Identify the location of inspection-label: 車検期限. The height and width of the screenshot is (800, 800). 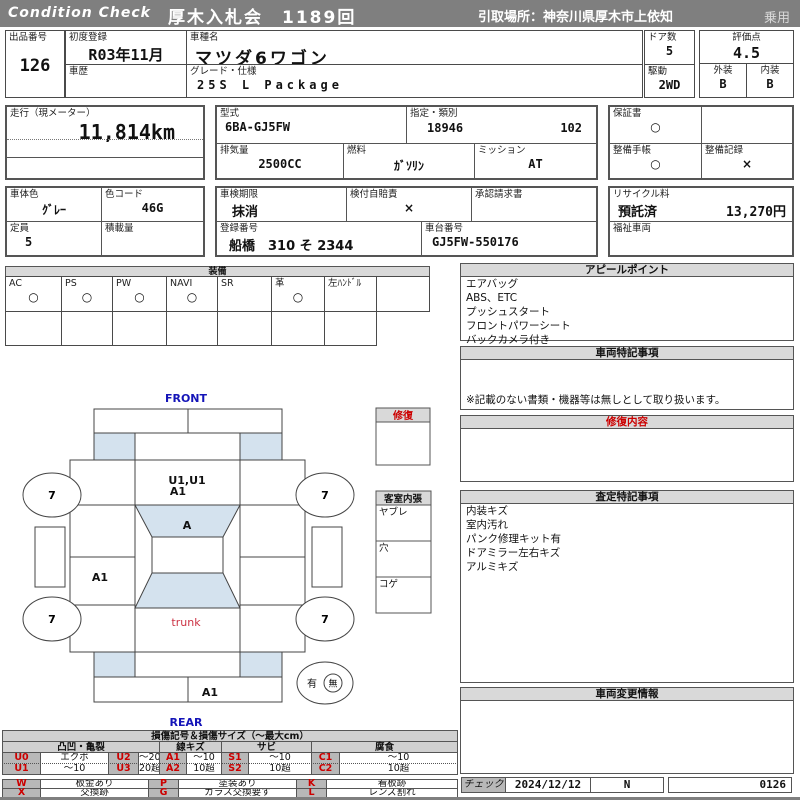
(239, 194).